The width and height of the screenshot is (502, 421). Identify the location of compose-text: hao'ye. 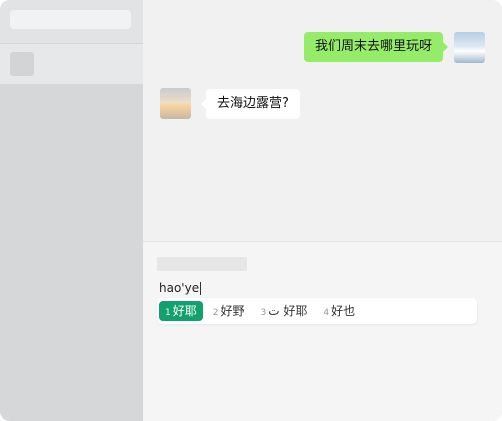
(180, 288).